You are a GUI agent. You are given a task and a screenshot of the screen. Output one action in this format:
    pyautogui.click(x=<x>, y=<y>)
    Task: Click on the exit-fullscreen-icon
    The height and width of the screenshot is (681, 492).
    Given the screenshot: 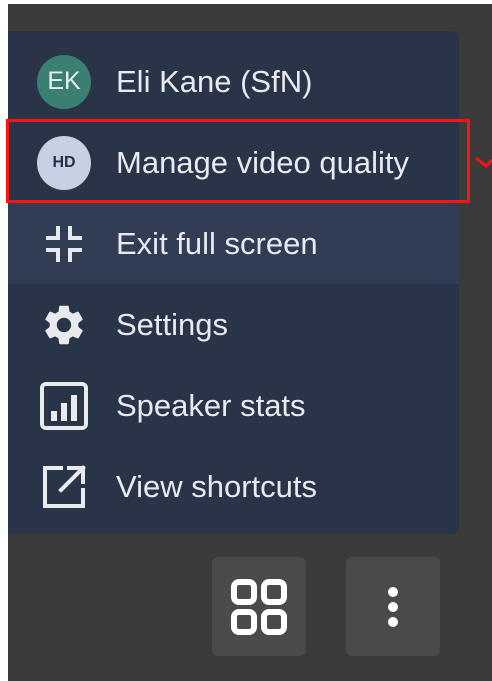 What is the action you would take?
    pyautogui.click(x=64, y=244)
    